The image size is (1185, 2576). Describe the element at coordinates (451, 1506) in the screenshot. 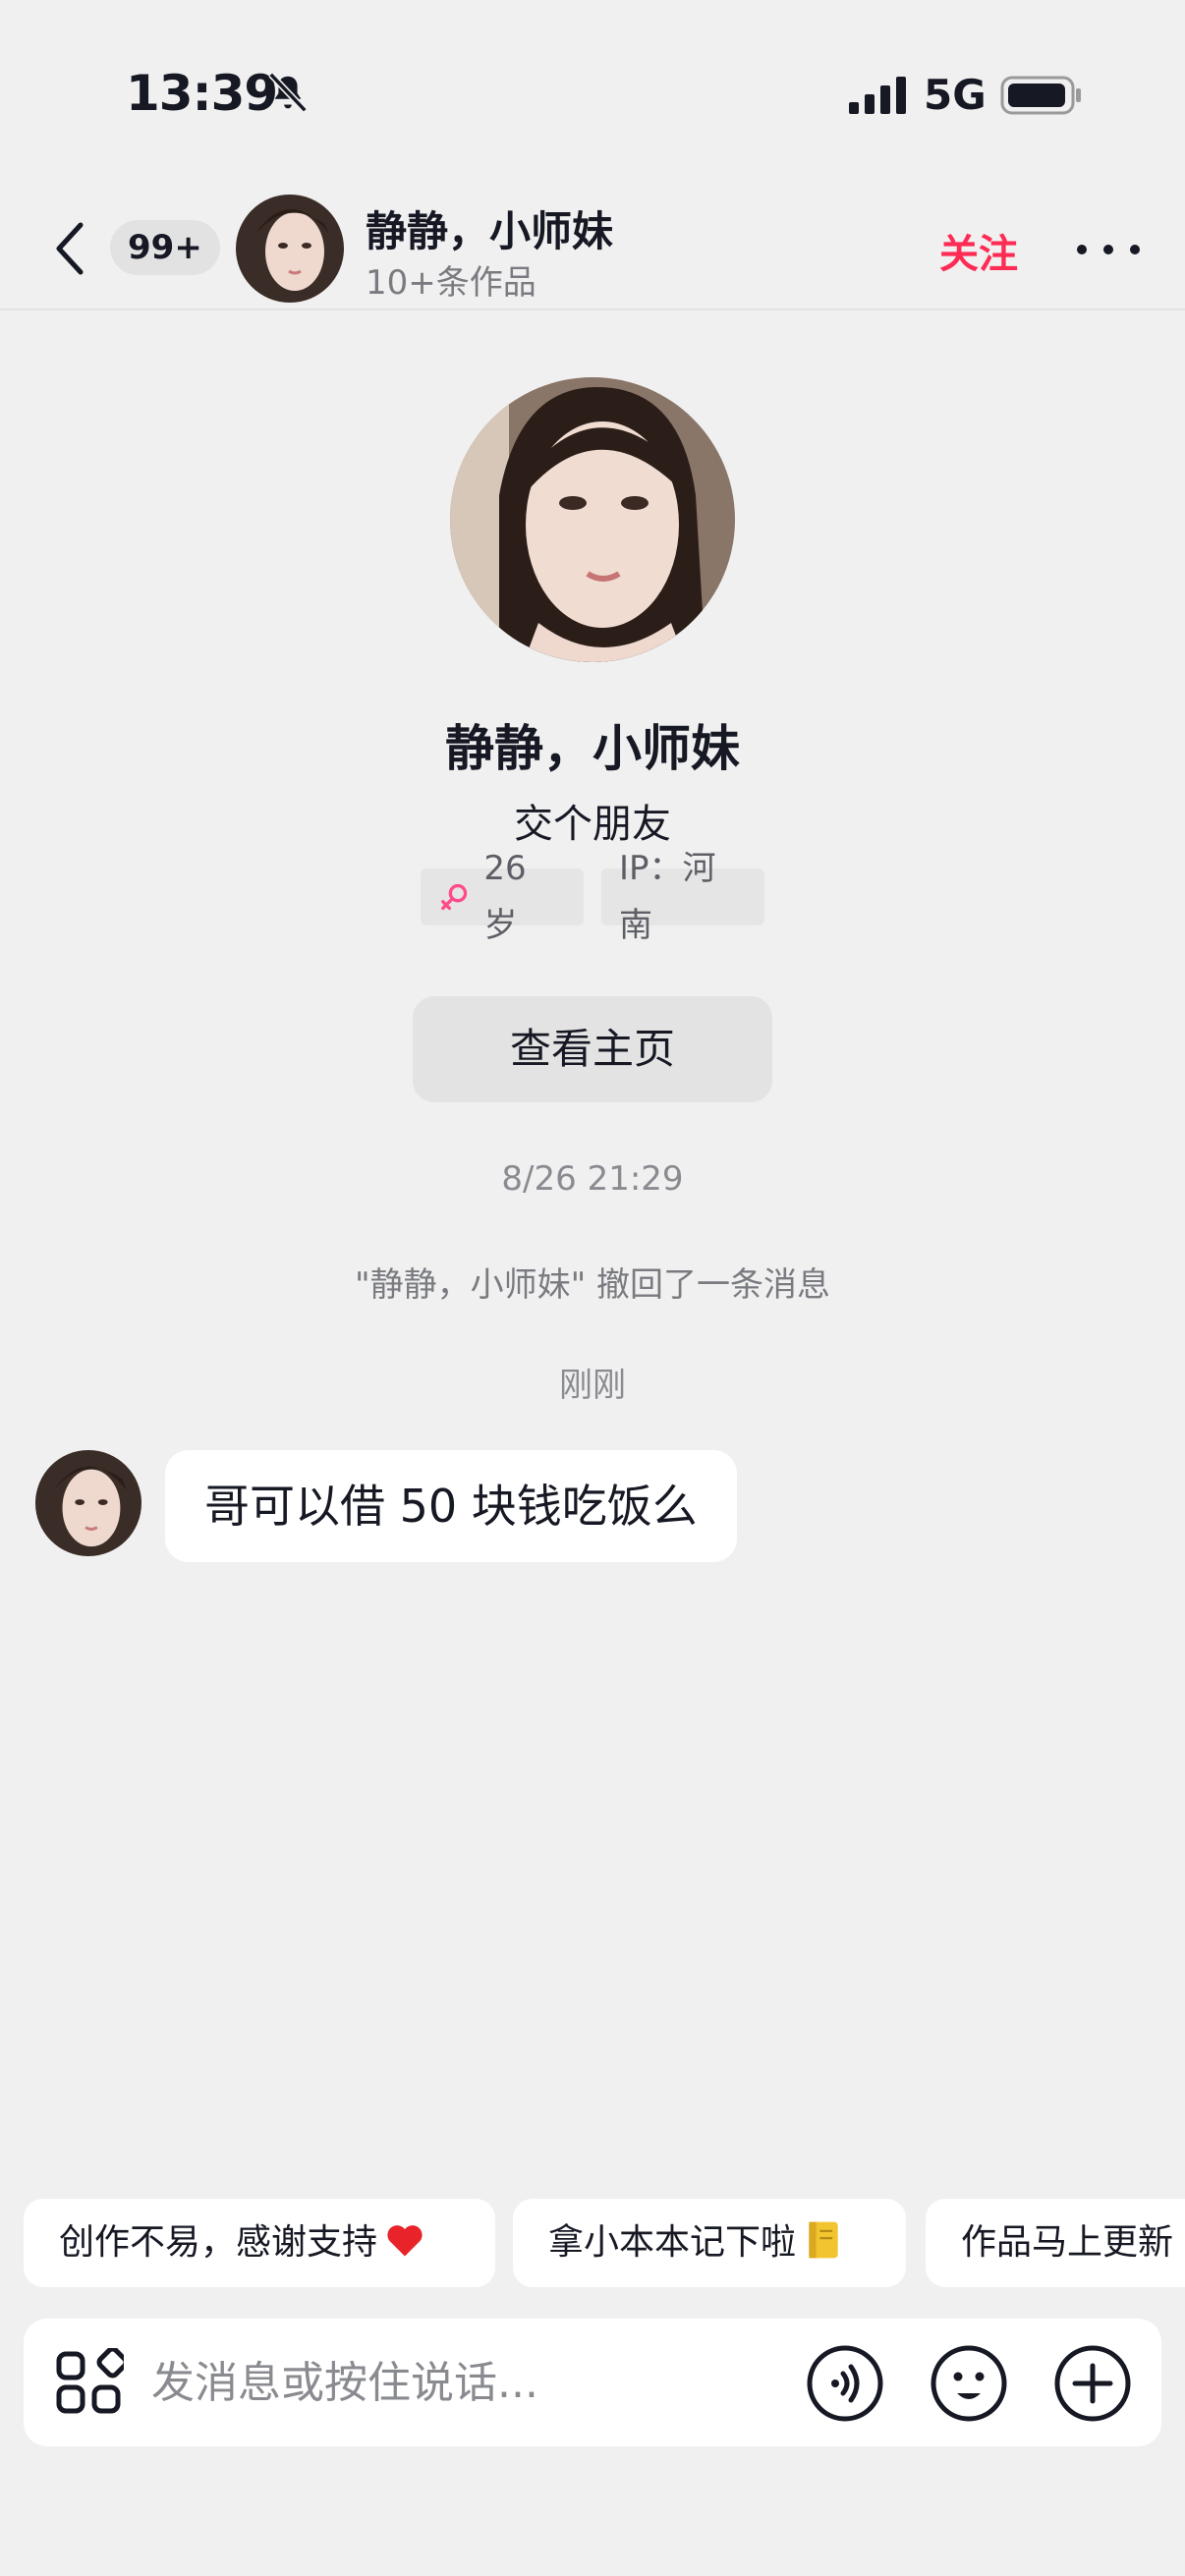

I see `incoming-message-bubble: 哥可以借 50 块钱吃饭么` at that location.